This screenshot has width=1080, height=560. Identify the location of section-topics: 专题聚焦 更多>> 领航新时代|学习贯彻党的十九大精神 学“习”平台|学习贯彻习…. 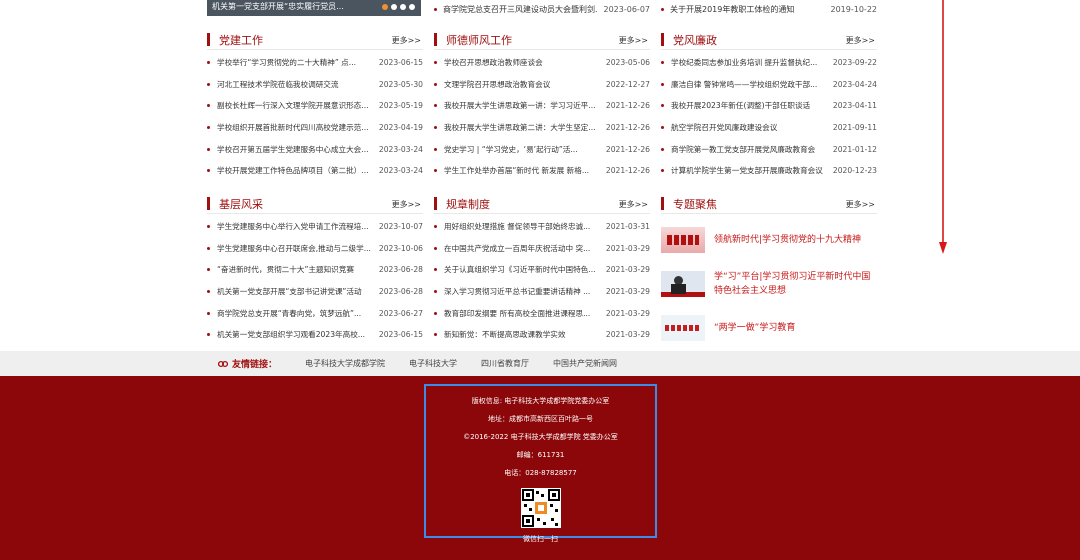
(769, 274).